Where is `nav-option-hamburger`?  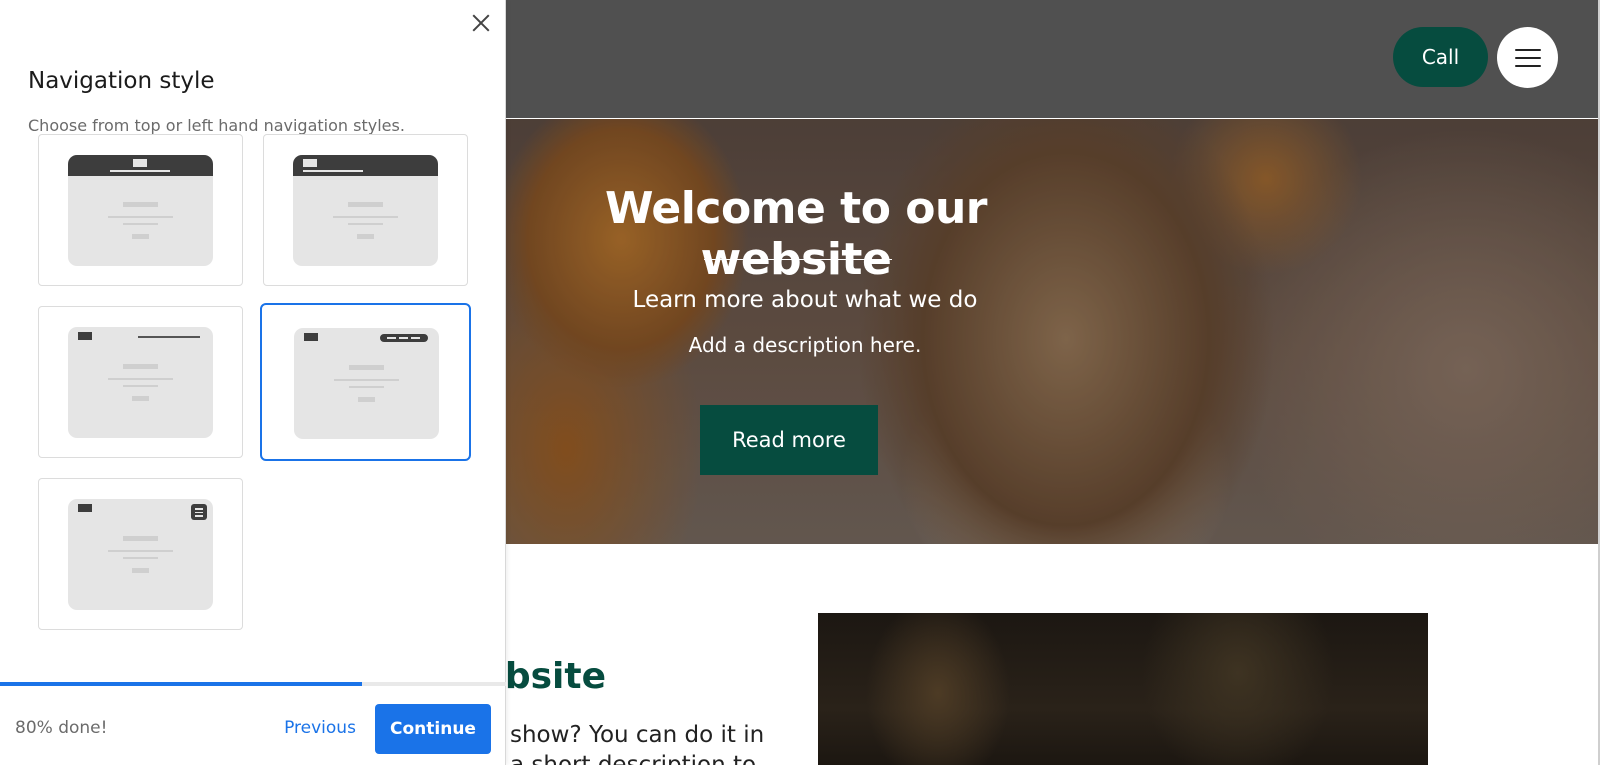 nav-option-hamburger is located at coordinates (140, 554).